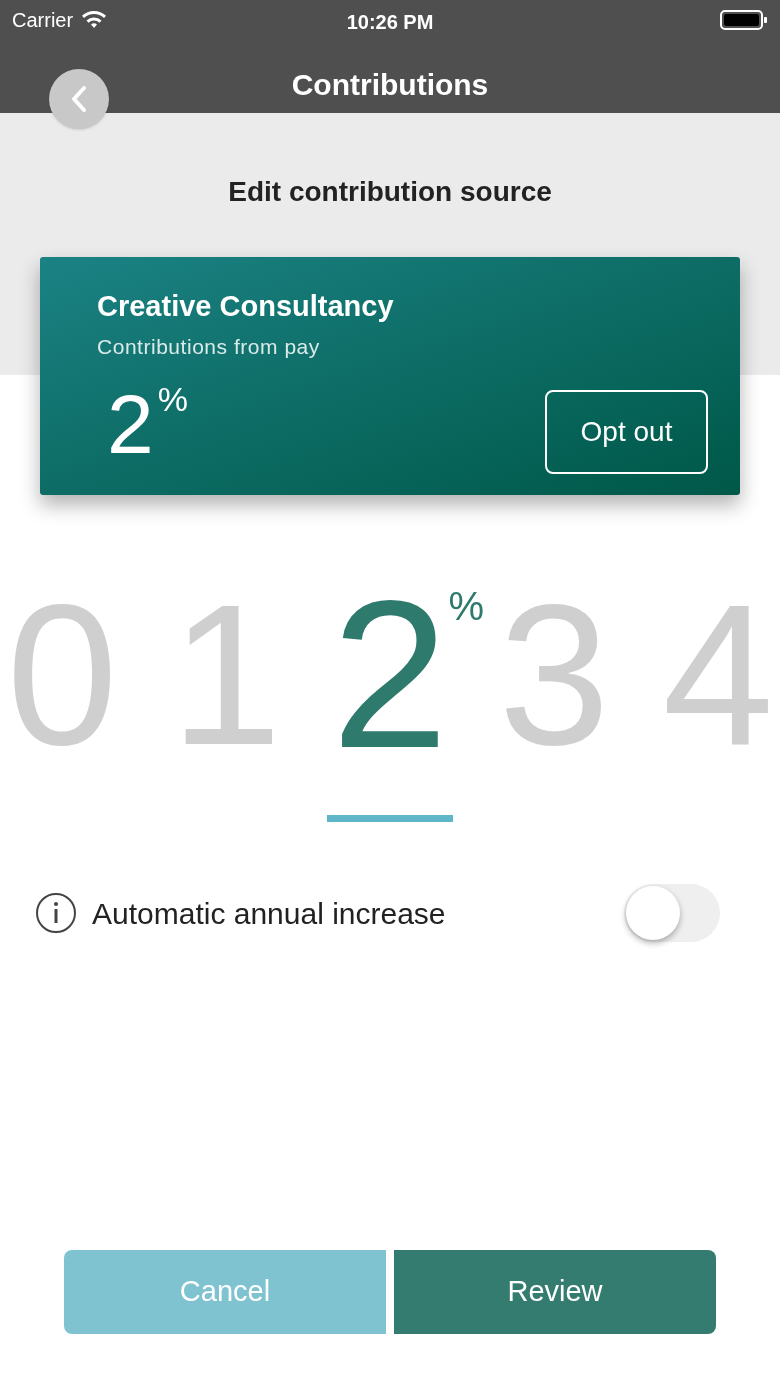  Describe the element at coordinates (94, 20) in the screenshot. I see `wifi-icon` at that location.